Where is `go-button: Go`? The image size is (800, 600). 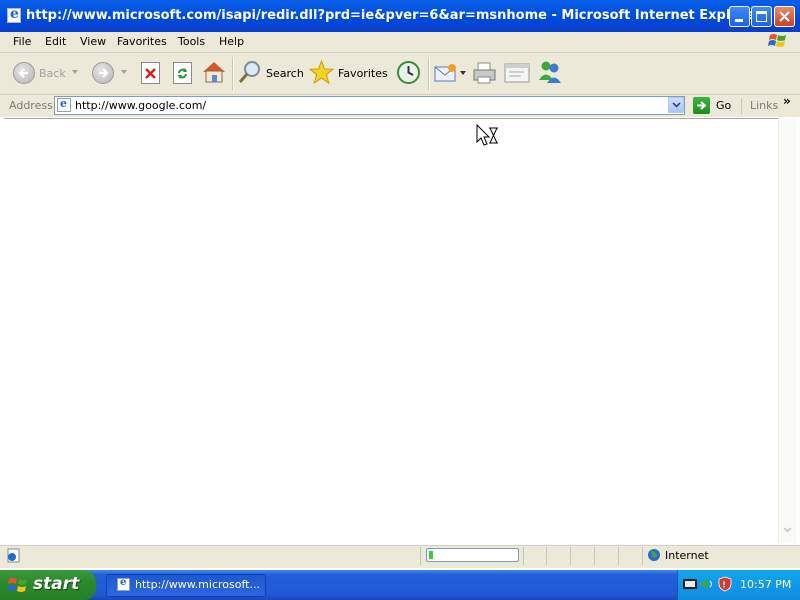
go-button: Go is located at coordinates (713, 105).